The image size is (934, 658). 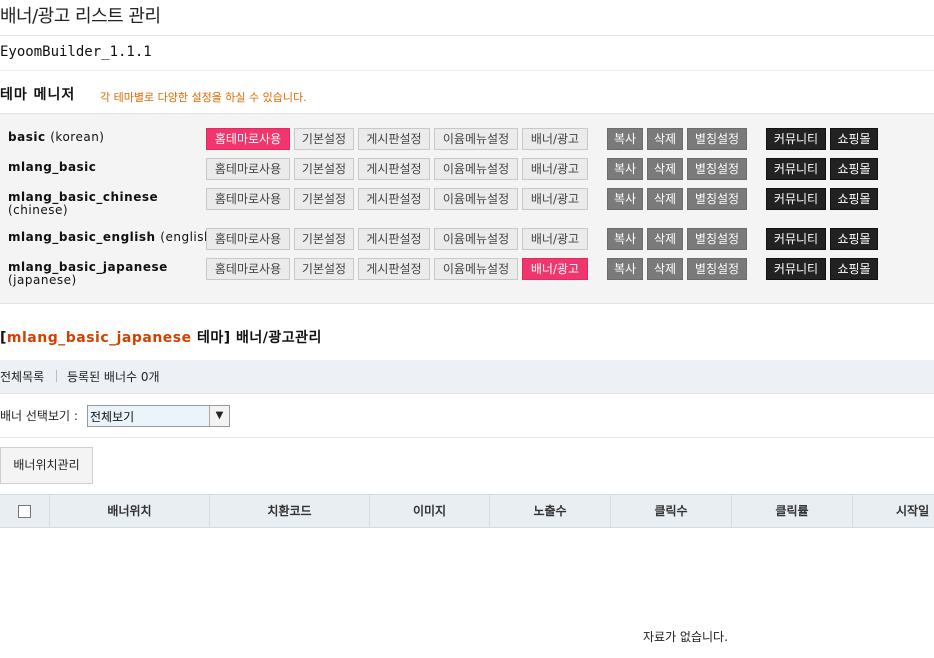 I want to click on table-header: 배너위치 치환코드 이미지 노출수 클릭수 클릭률 시작일, so click(x=467, y=511).